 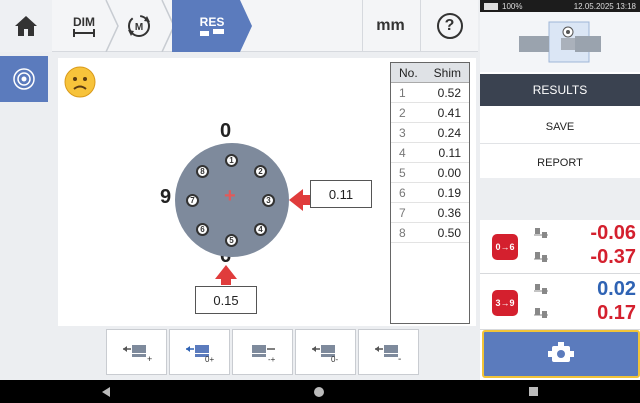 I want to click on android-nav-bar, so click(x=320, y=391).